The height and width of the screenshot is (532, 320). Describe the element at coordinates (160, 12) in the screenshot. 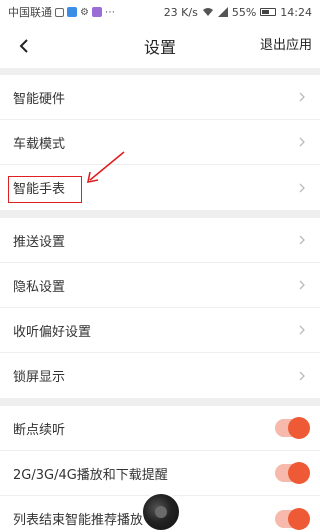

I see `status-bar: 中国联通 ⚙ ⋯ 23 K/s 55% 14:24` at that location.